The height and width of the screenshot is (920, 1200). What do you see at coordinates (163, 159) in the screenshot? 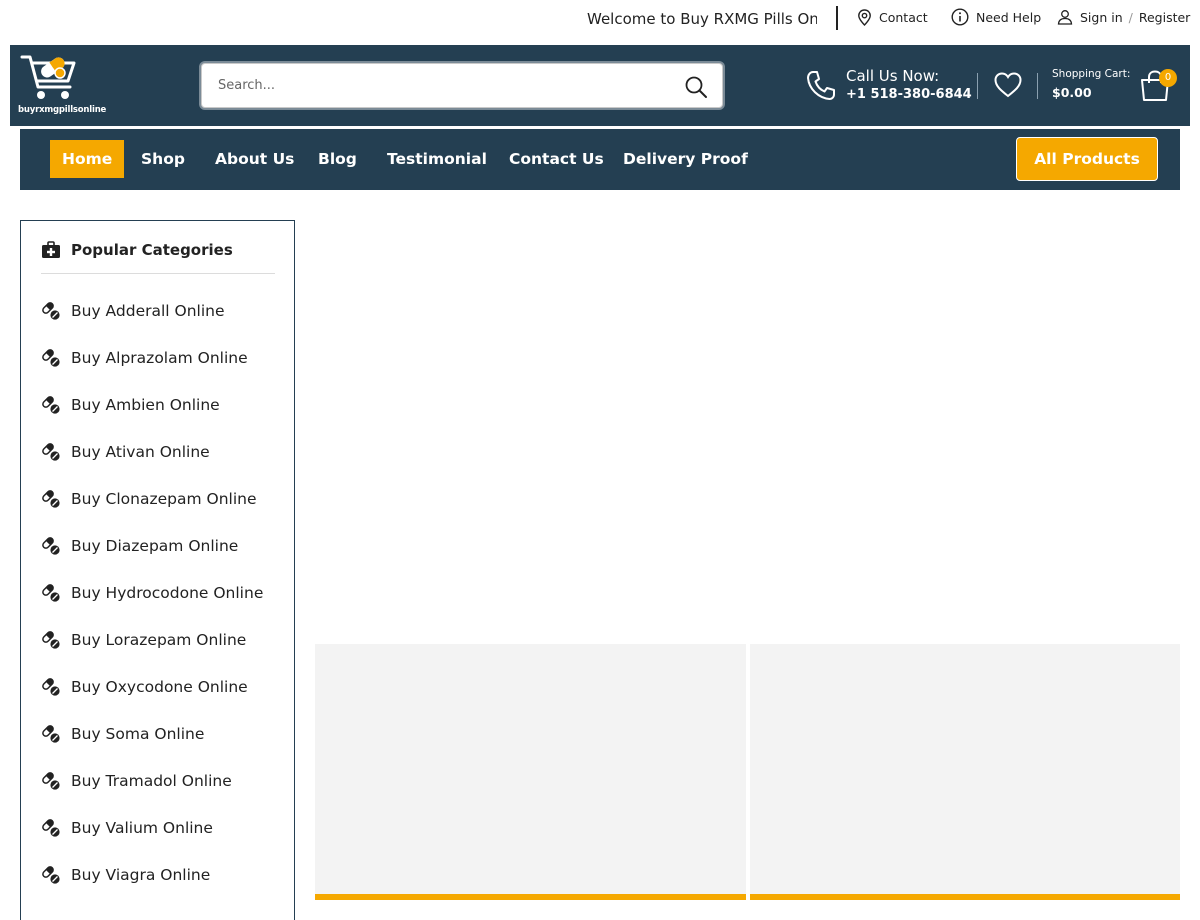
I see `nav-shop: Shop` at bounding box center [163, 159].